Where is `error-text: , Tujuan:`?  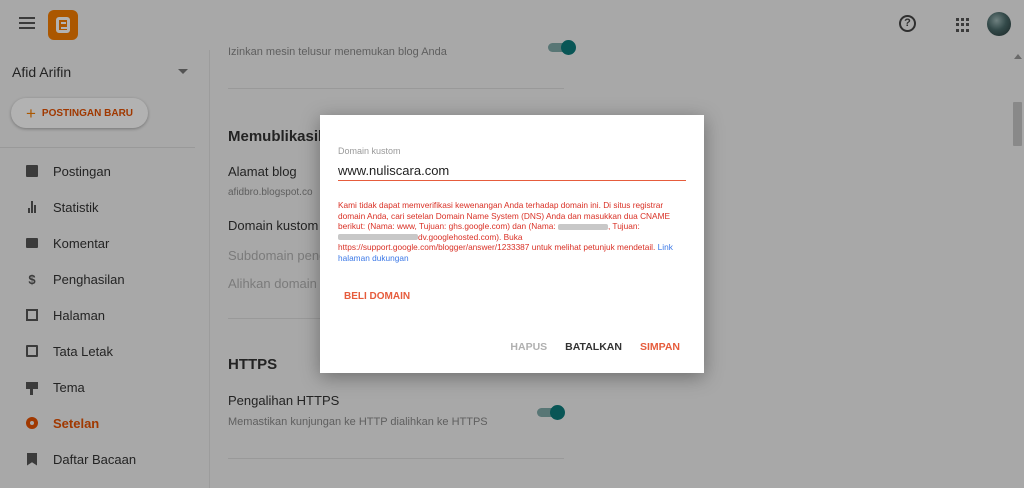 error-text: , Tujuan: is located at coordinates (623, 226).